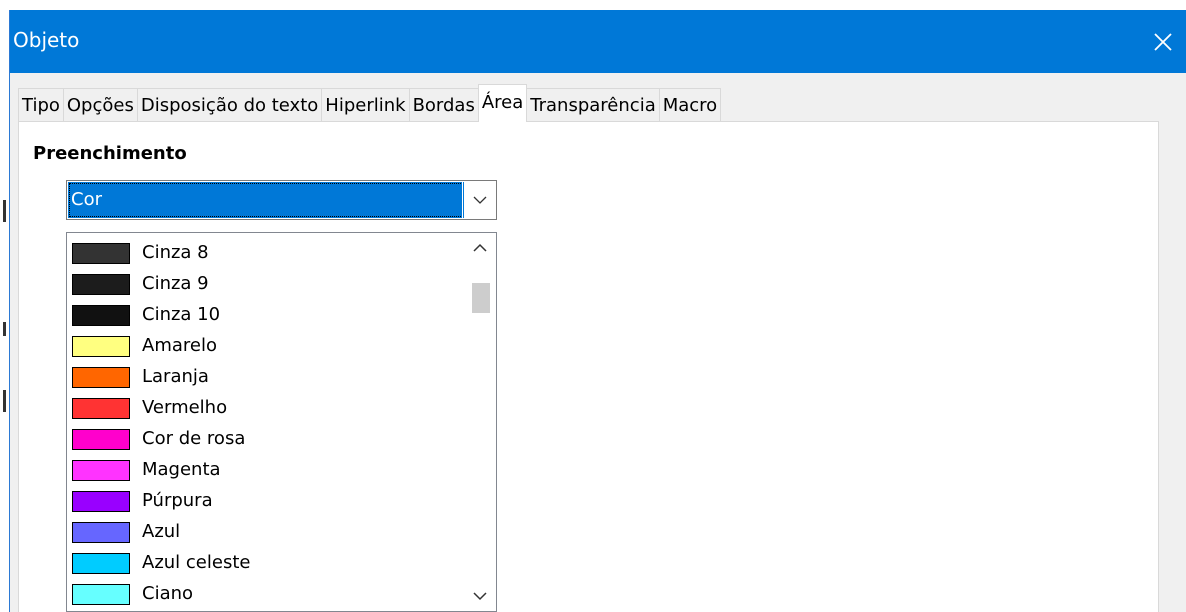 The image size is (1186, 612). Describe the element at coordinates (177, 500) in the screenshot. I see `color-name: Púrpura` at that location.